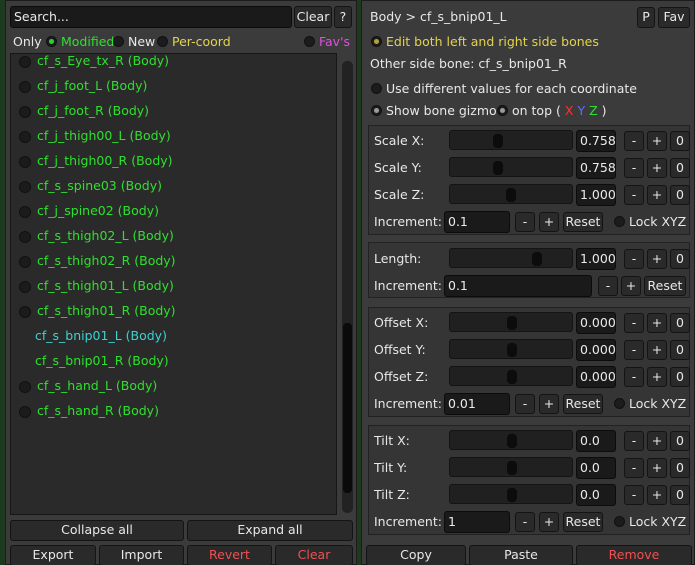 Image resolution: width=695 pixels, height=565 pixels. Describe the element at coordinates (596, 168) in the screenshot. I see `scale-y-field: 0.758` at that location.